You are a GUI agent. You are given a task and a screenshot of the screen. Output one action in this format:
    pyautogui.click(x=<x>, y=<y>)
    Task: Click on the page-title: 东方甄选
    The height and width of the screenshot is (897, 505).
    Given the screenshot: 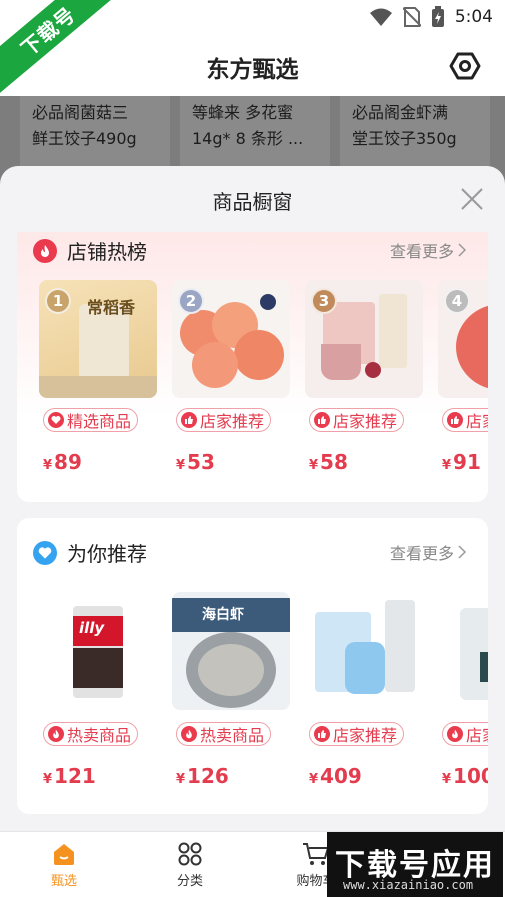 What is the action you would take?
    pyautogui.click(x=252, y=70)
    